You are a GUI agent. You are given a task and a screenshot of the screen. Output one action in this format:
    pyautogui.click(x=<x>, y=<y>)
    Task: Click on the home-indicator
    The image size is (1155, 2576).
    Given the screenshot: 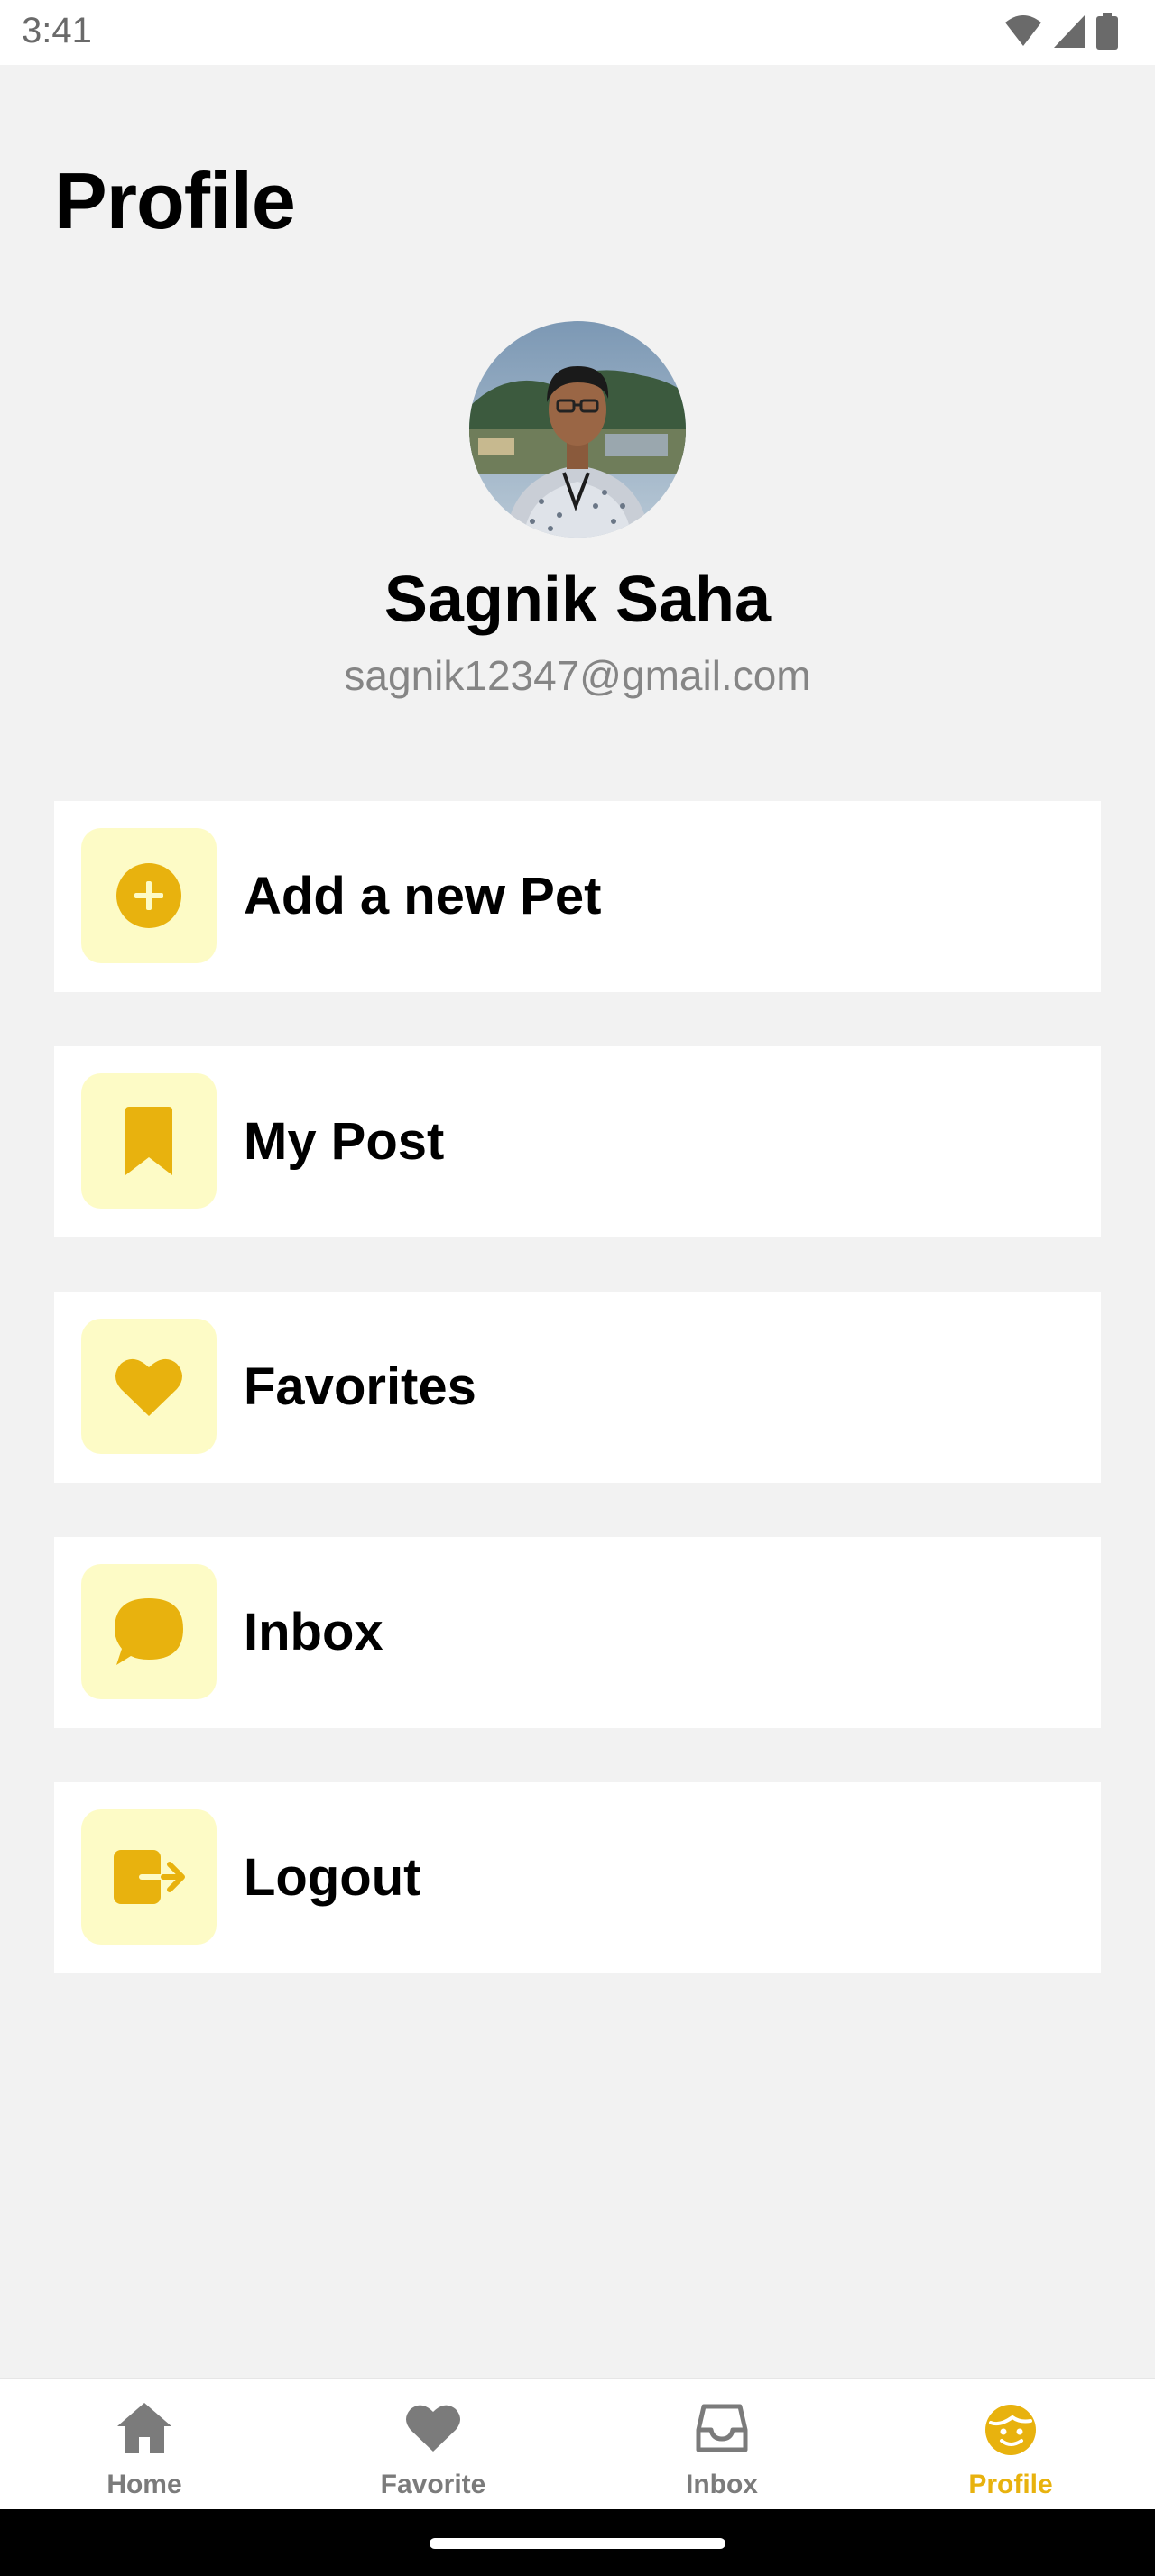 What is the action you would take?
    pyautogui.click(x=577, y=2543)
    